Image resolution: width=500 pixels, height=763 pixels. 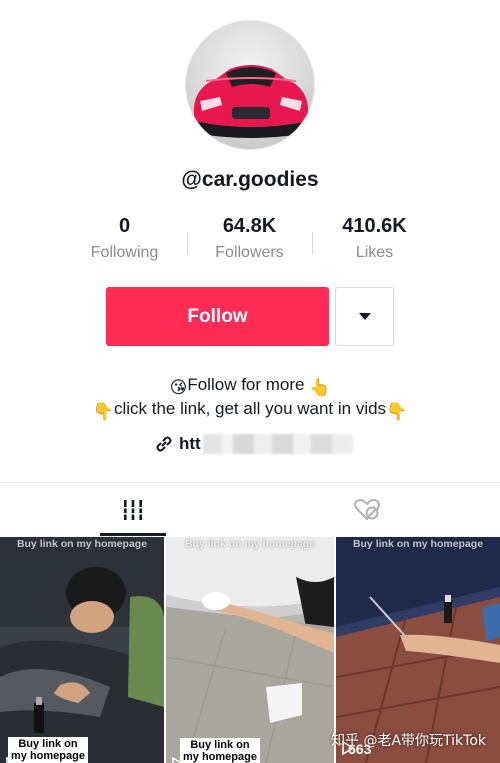 I want to click on stat-likes: 410.6K Likes, so click(x=374, y=238).